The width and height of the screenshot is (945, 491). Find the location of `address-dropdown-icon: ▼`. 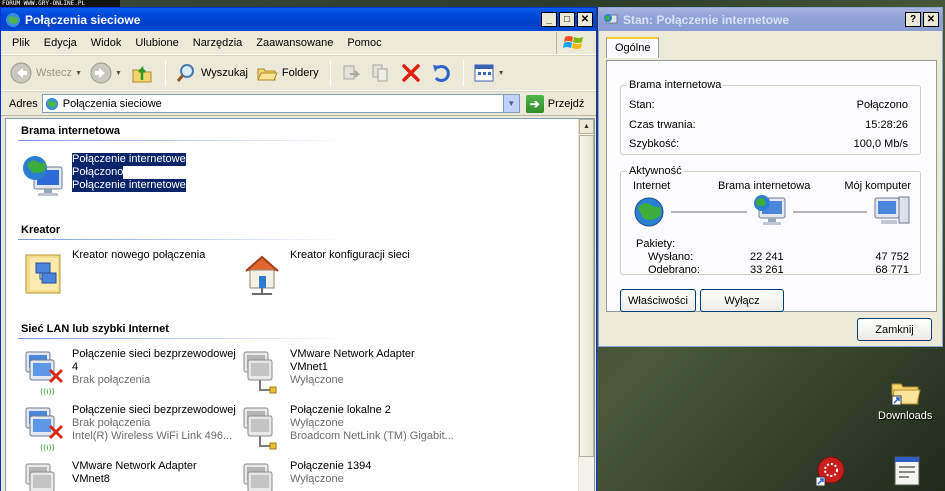

address-dropdown-icon: ▼ is located at coordinates (510, 103).